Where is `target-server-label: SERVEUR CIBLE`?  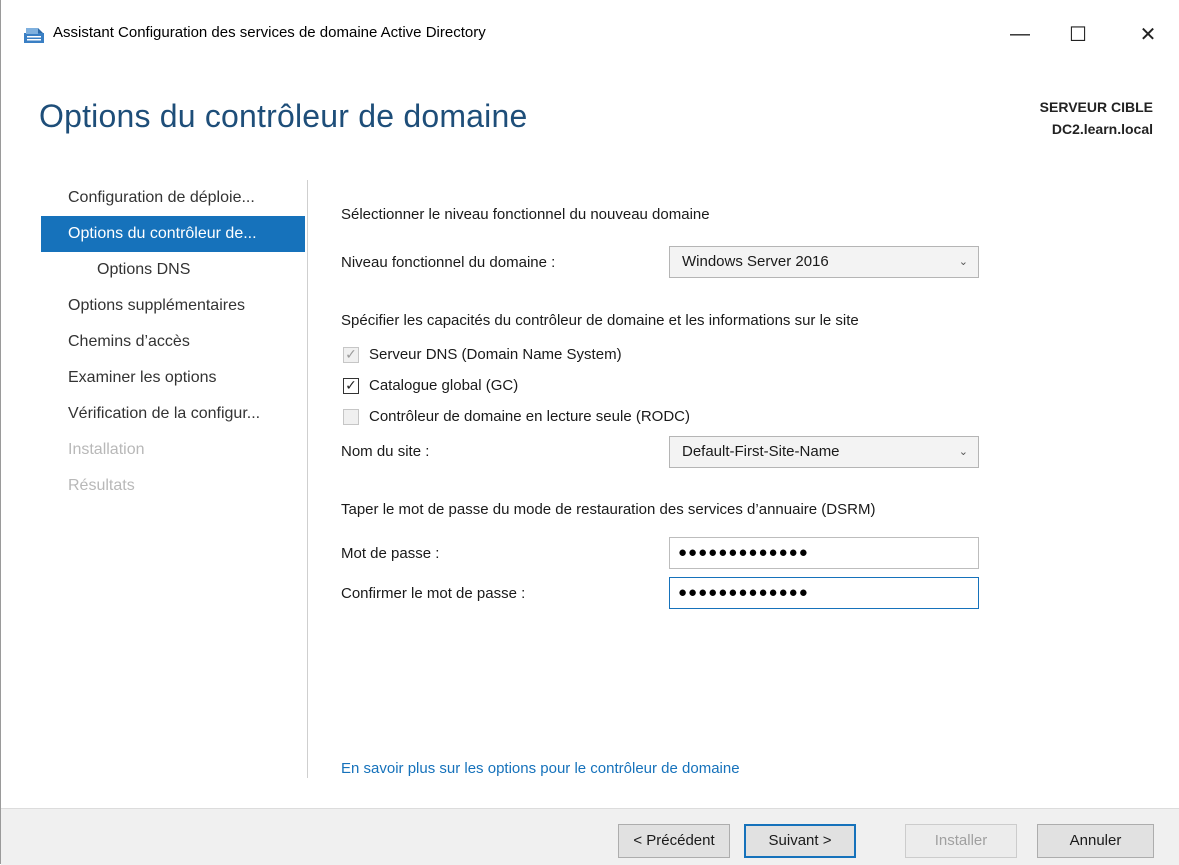
target-server-label: SERVEUR CIBLE is located at coordinates (1096, 107).